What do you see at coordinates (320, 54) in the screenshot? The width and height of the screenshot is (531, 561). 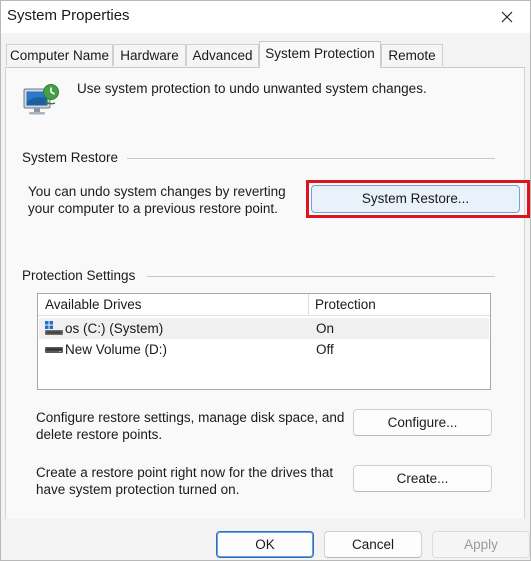 I see `tab-system-protection: System Protection` at bounding box center [320, 54].